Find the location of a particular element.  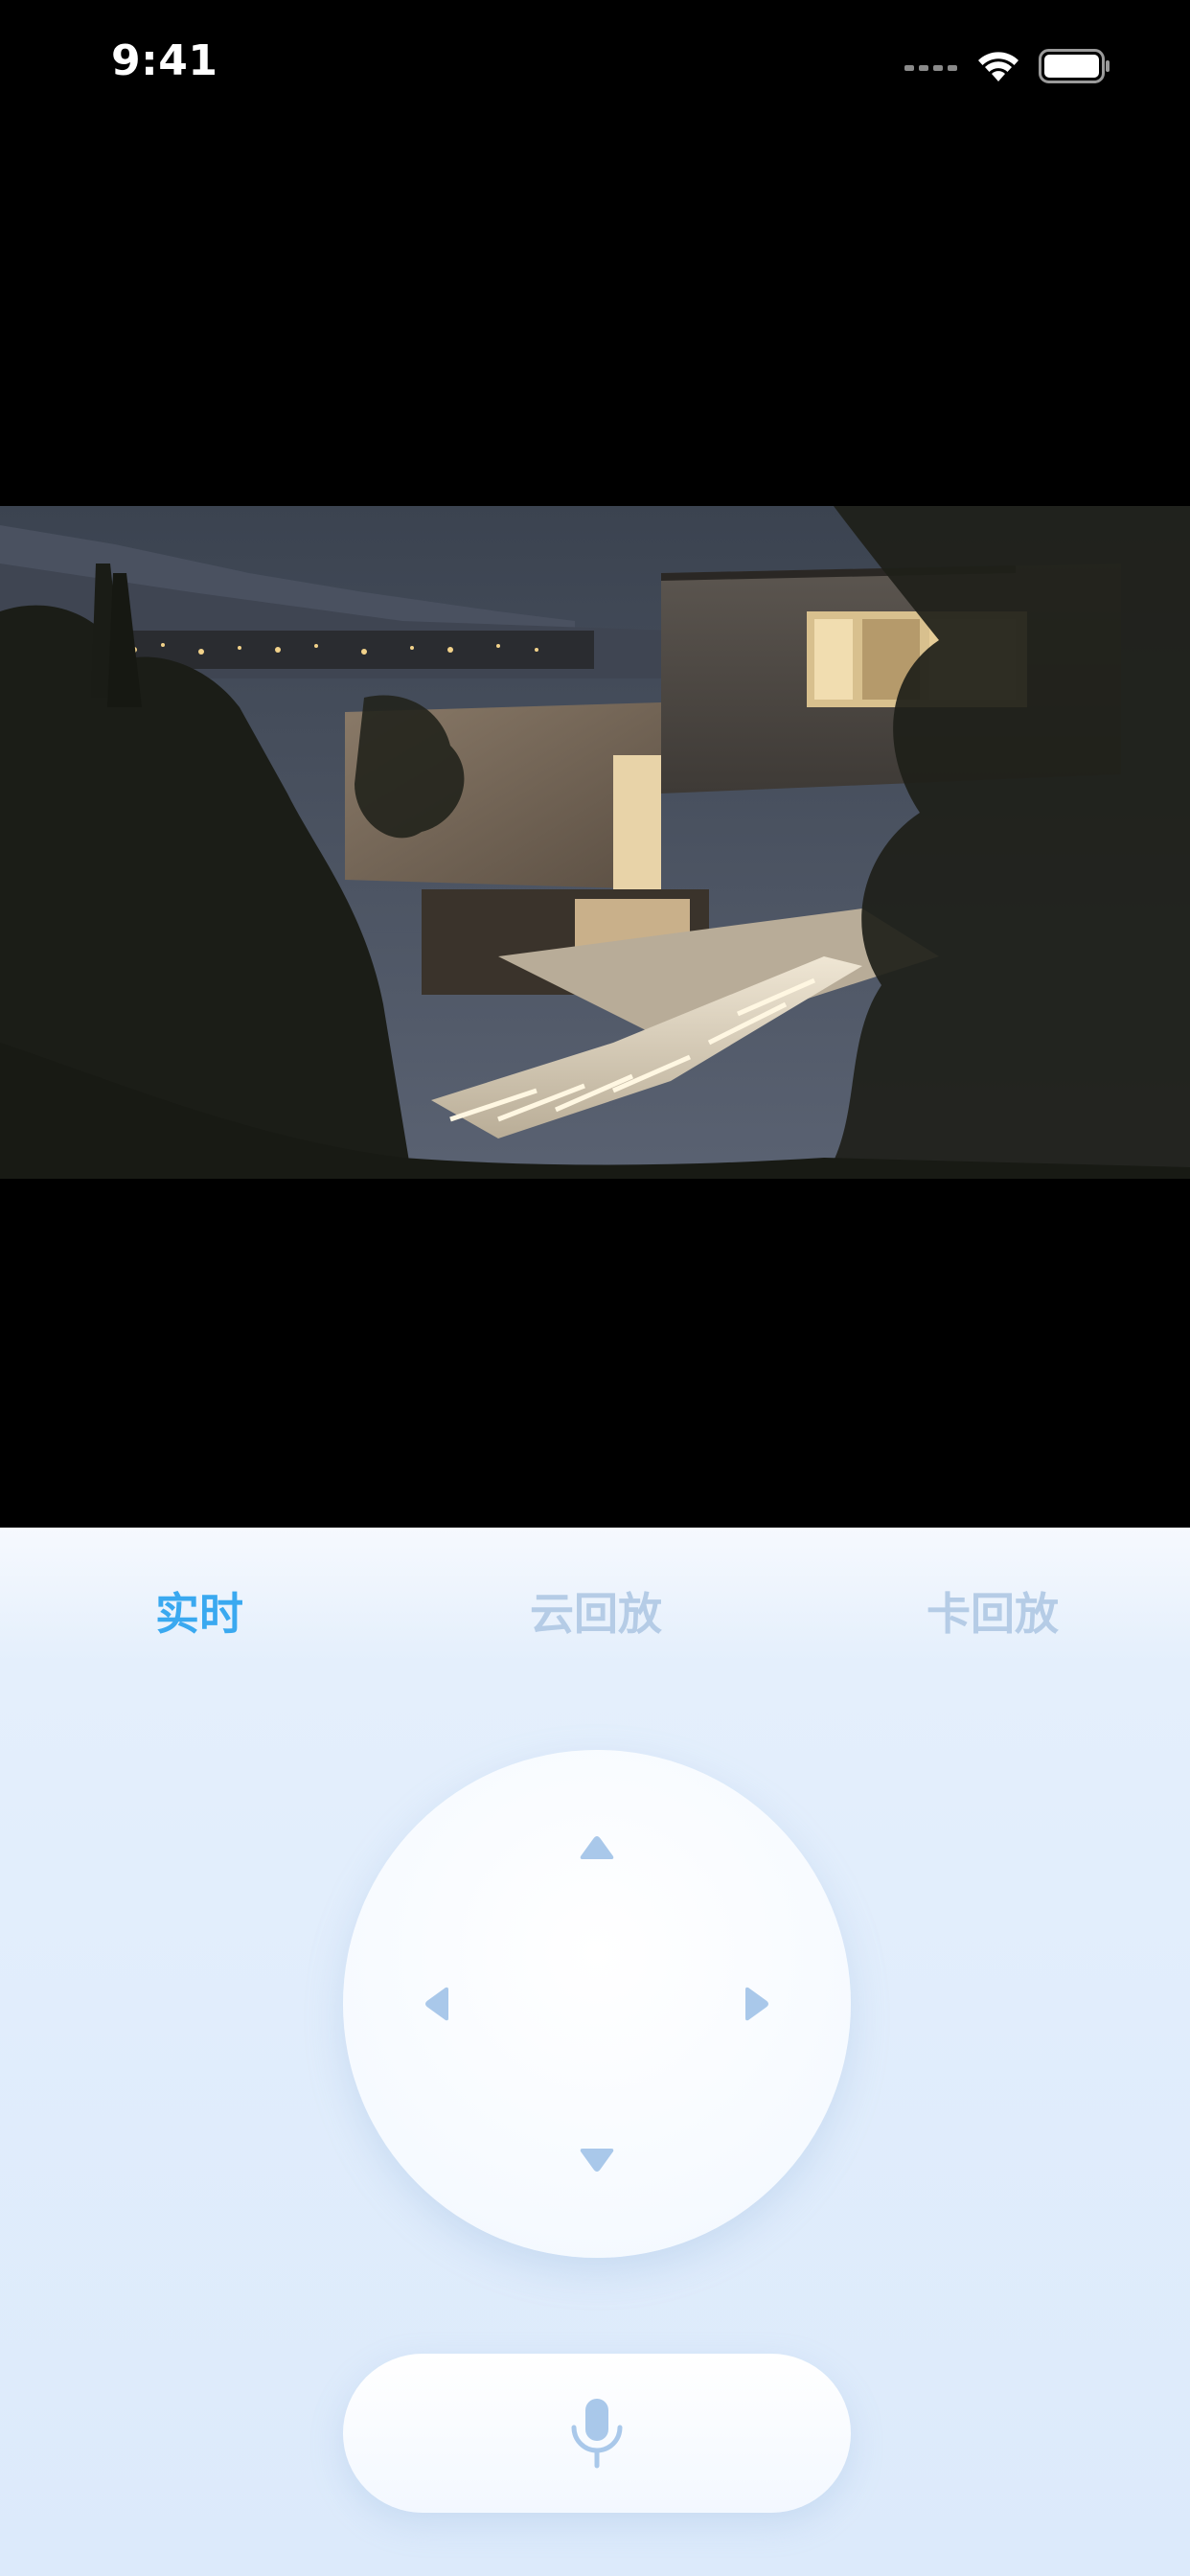

tab-cloud-playback: 云回放 is located at coordinates (596, 1611).